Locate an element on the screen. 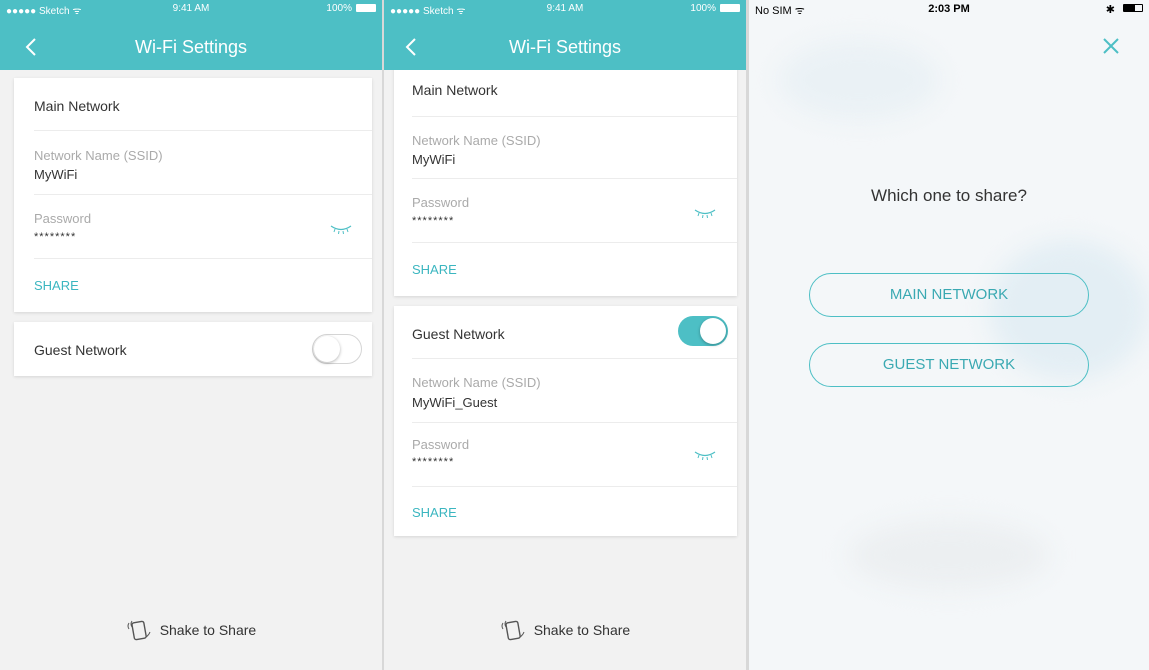 This screenshot has width=1149, height=670. close-icon is located at coordinates (1111, 46).